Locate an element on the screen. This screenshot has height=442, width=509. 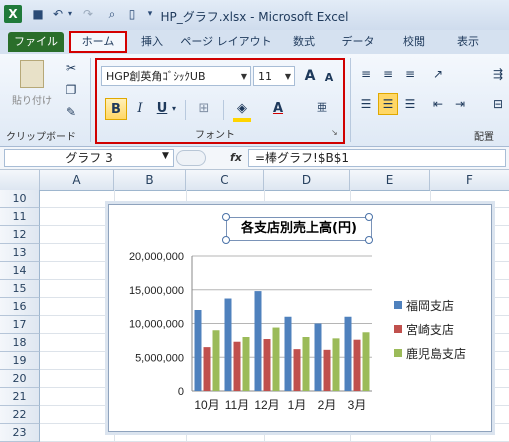
column-header-row: A B C D E F is located at coordinates (254, 180).